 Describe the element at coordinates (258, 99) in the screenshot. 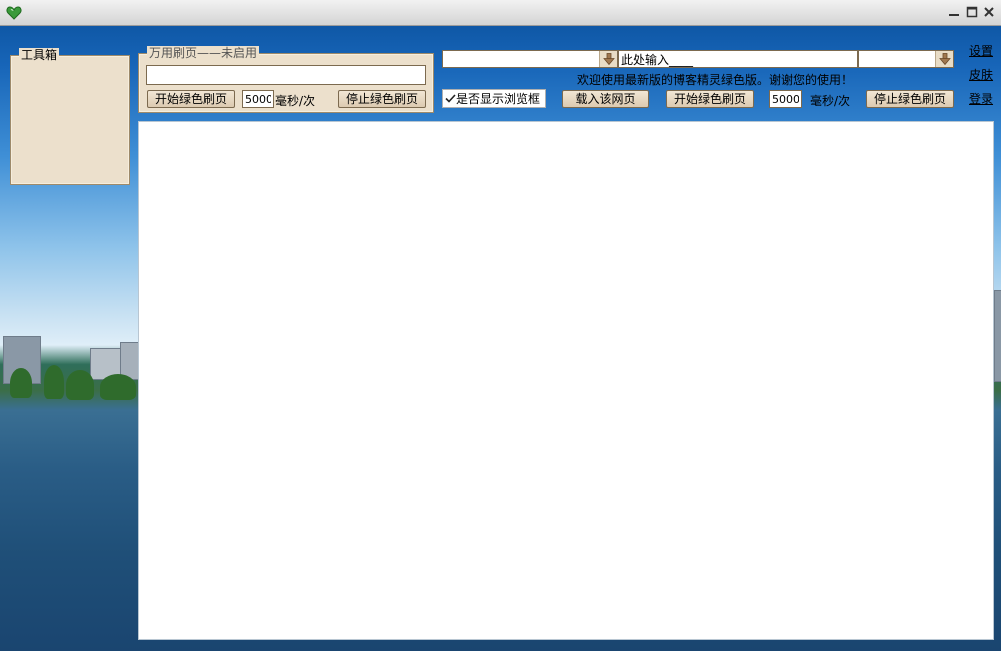

I see `refresh-interval-input` at that location.